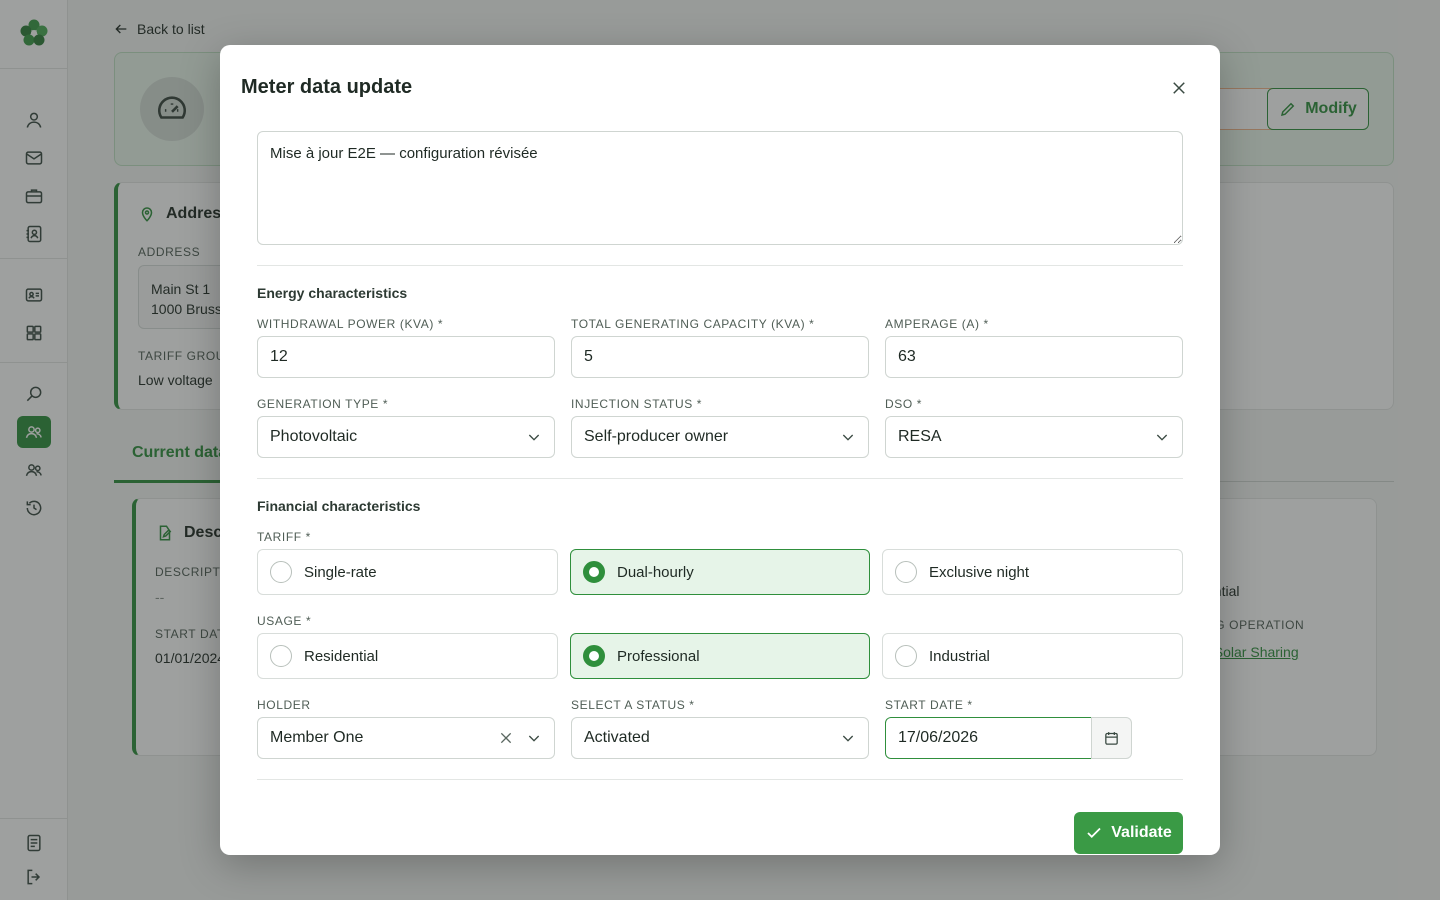 This screenshot has height=900, width=1440. Describe the element at coordinates (1032, 572) in the screenshot. I see `tariff-option-exclusive-night: Exclusive night` at that location.